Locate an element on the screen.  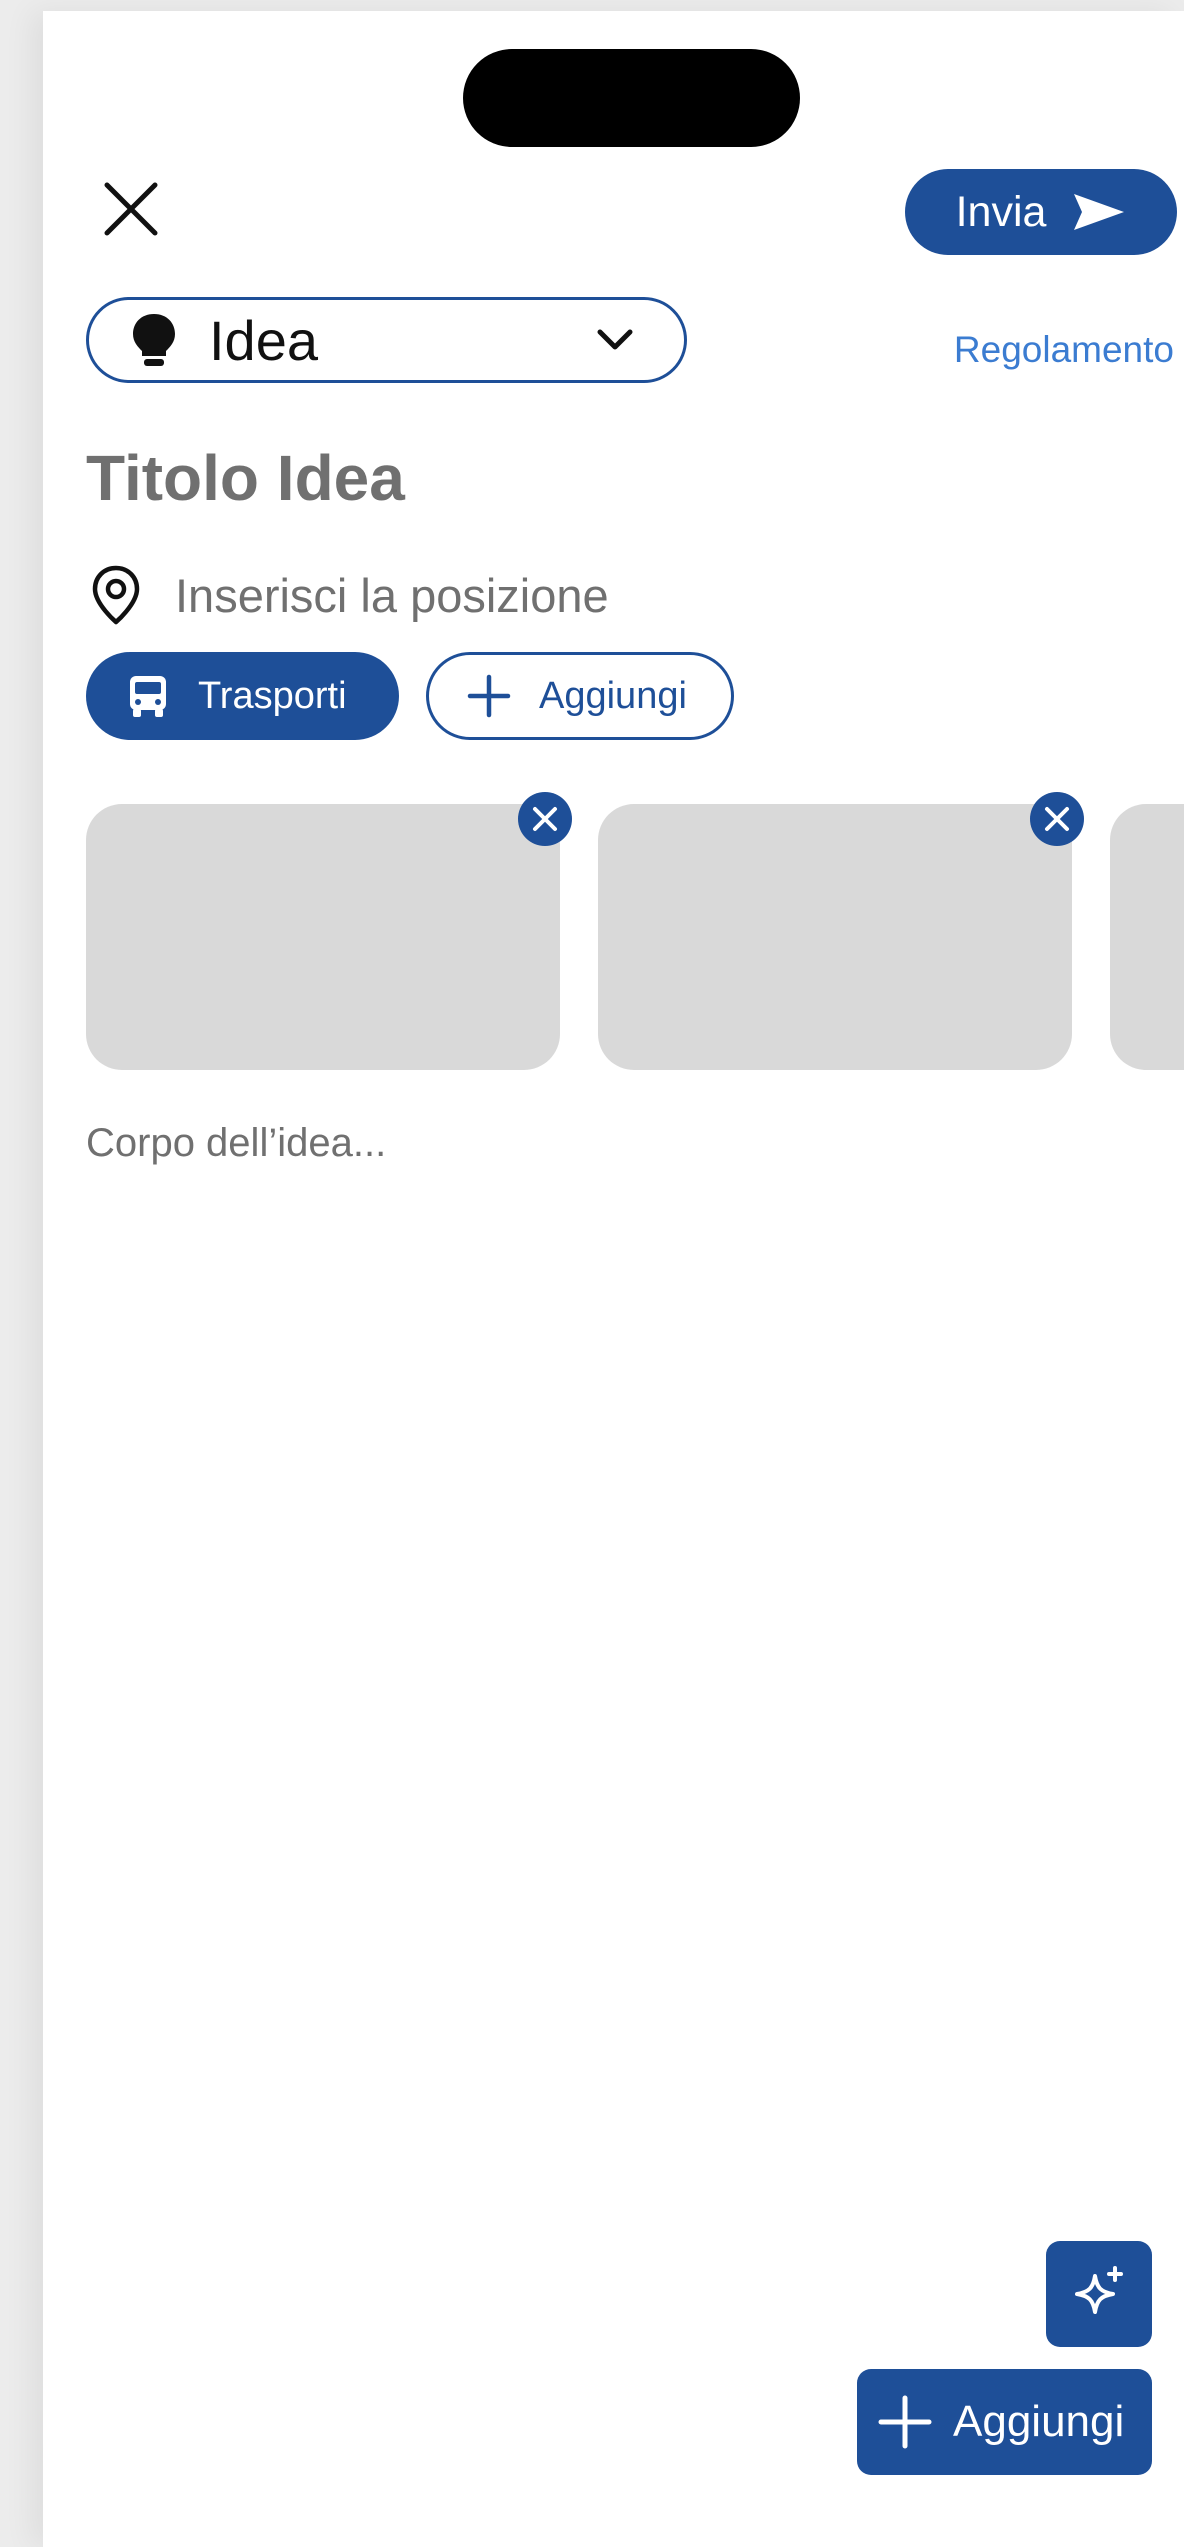
lightbulb-icon is located at coordinates (154, 340).